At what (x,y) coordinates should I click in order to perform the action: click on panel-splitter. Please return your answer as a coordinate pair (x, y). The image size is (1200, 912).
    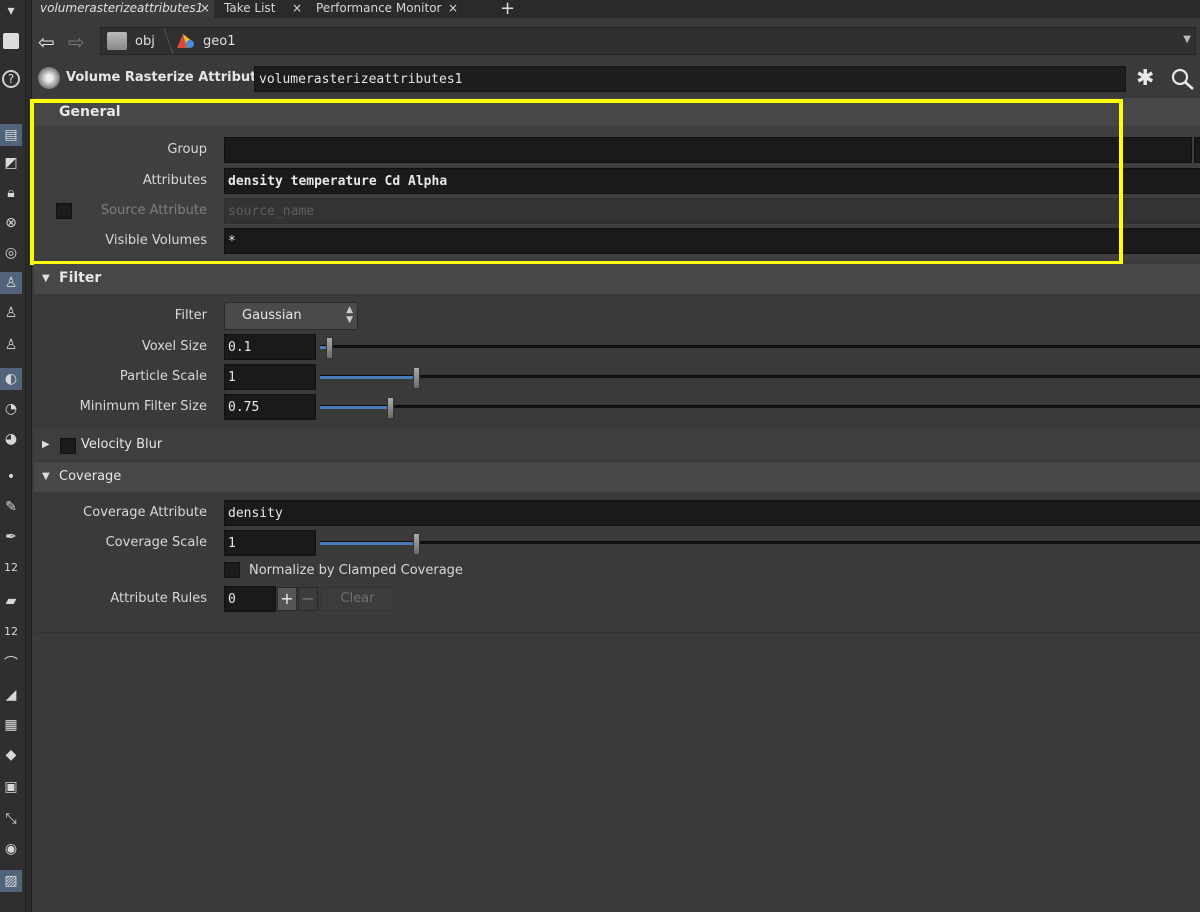
    Looking at the image, I should click on (29, 456).